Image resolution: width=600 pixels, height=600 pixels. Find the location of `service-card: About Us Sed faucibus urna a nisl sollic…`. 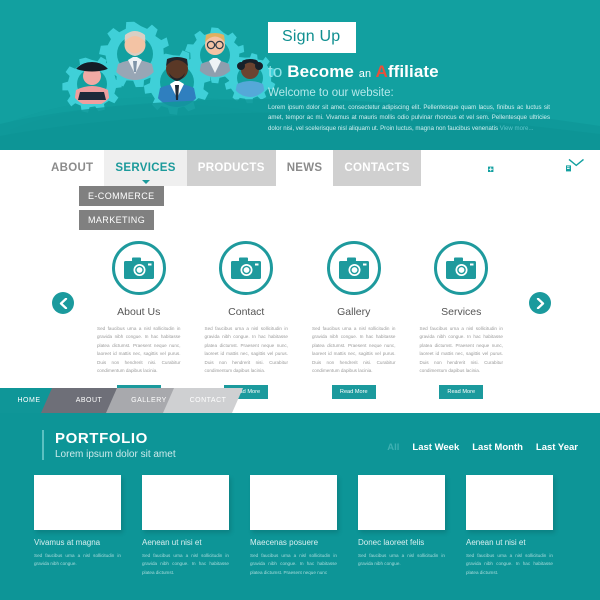

service-card: About Us Sed faucibus urna a nisl sollic… is located at coordinates (139, 320).